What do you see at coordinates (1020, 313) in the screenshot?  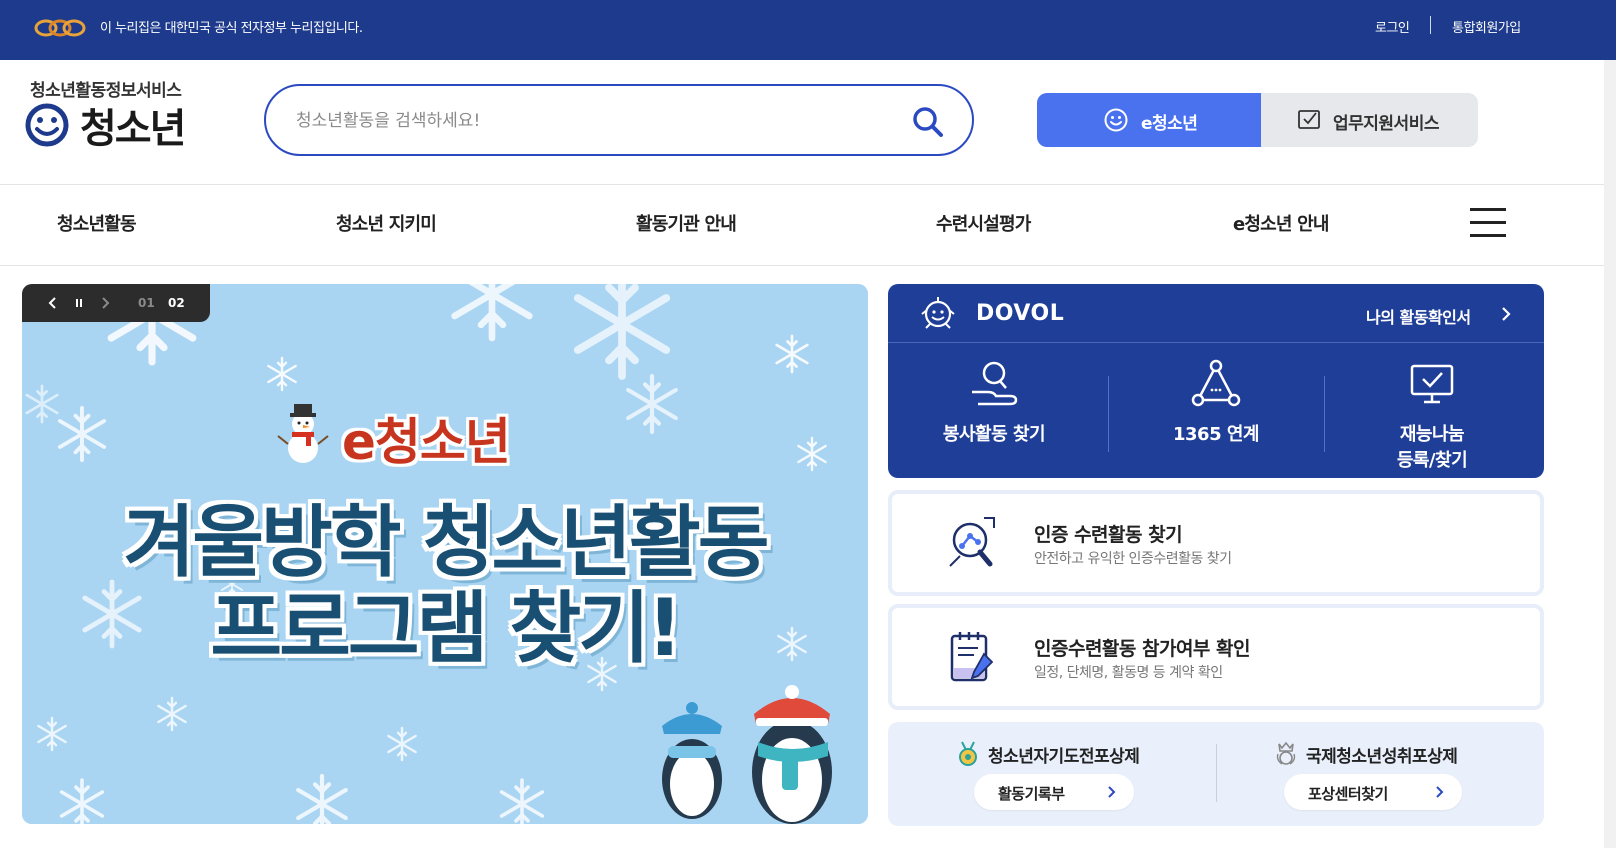 I see `dovol-title: DOVOL` at bounding box center [1020, 313].